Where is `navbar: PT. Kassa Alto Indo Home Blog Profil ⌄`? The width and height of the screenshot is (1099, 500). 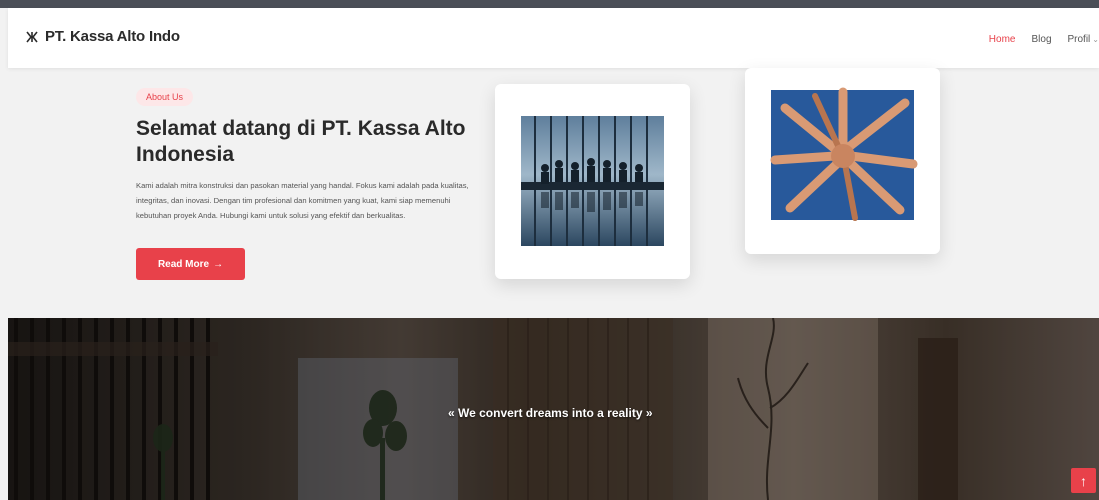
navbar: PT. Kassa Alto Indo Home Blog Profil ⌄ is located at coordinates (553, 38).